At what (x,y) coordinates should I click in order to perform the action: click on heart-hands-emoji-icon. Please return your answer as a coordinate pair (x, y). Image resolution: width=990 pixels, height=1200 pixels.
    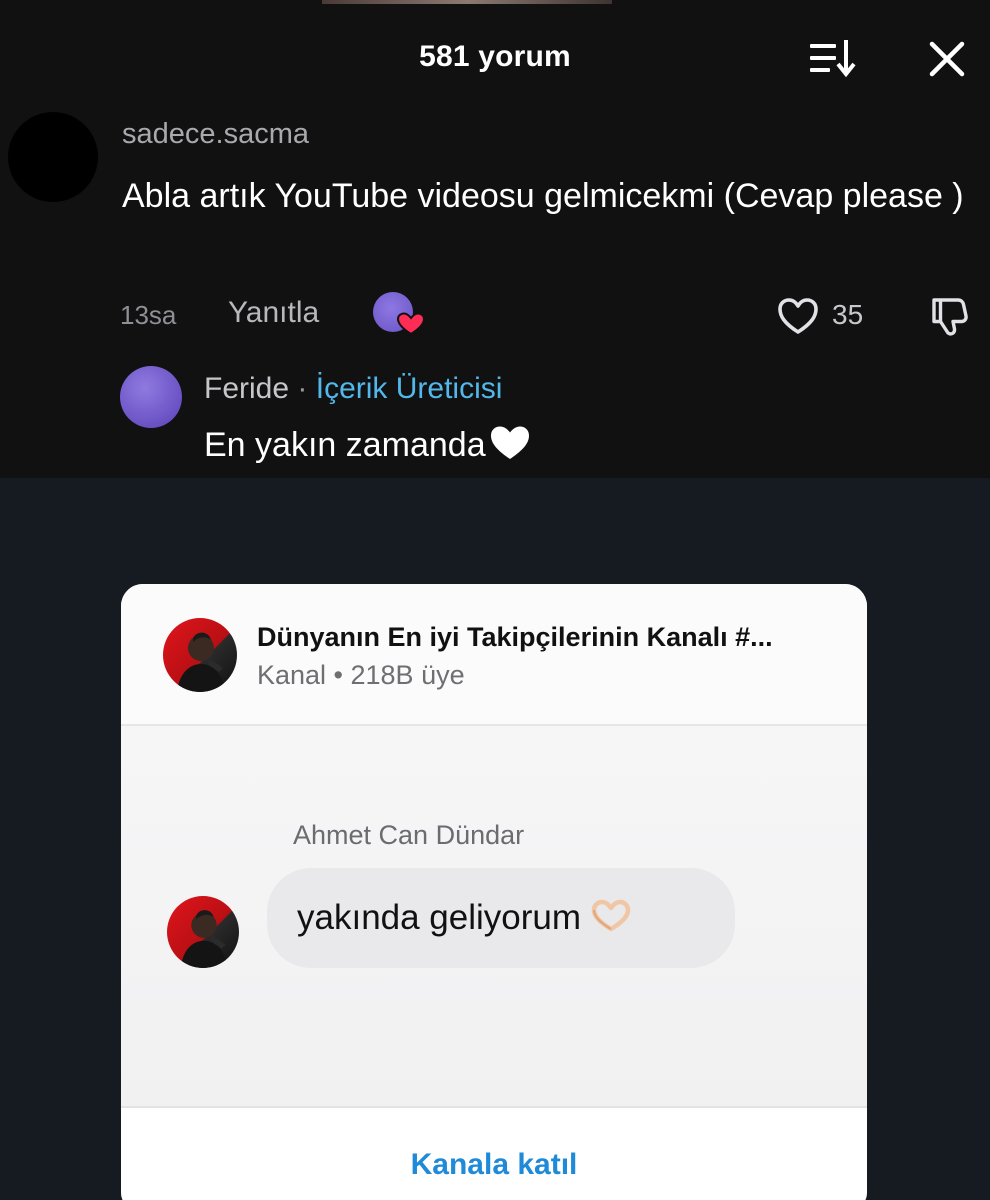
    Looking at the image, I should click on (611, 915).